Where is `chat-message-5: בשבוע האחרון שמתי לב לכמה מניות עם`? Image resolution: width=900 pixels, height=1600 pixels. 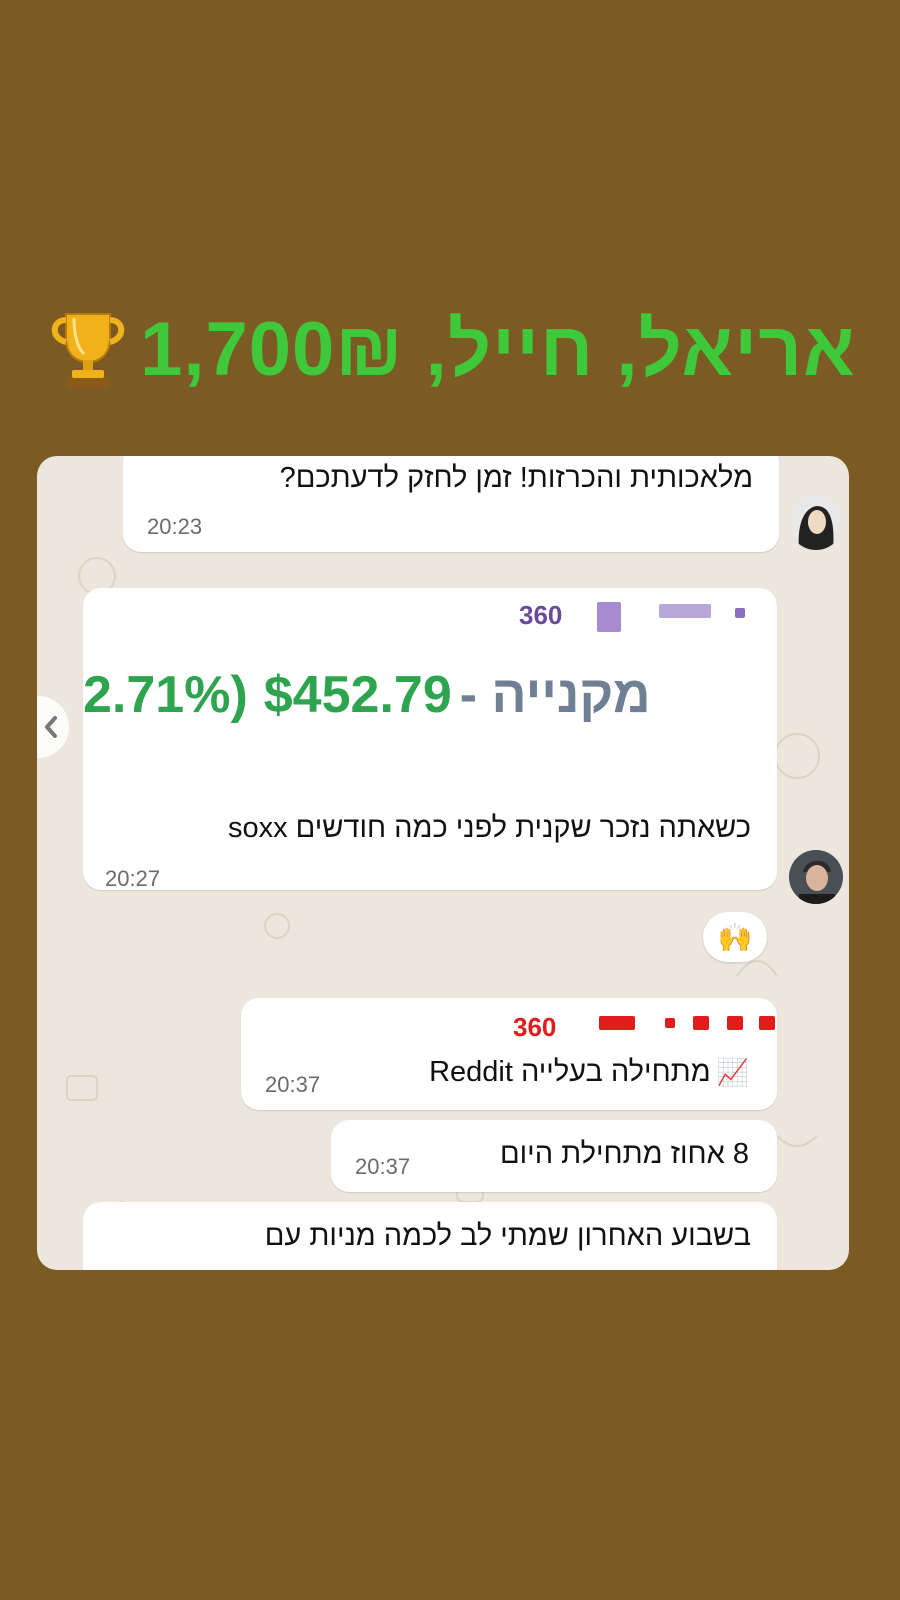
chat-message-5: בשבוע האחרון שמתי לב לכמה מניות עם is located at coordinates (430, 1236).